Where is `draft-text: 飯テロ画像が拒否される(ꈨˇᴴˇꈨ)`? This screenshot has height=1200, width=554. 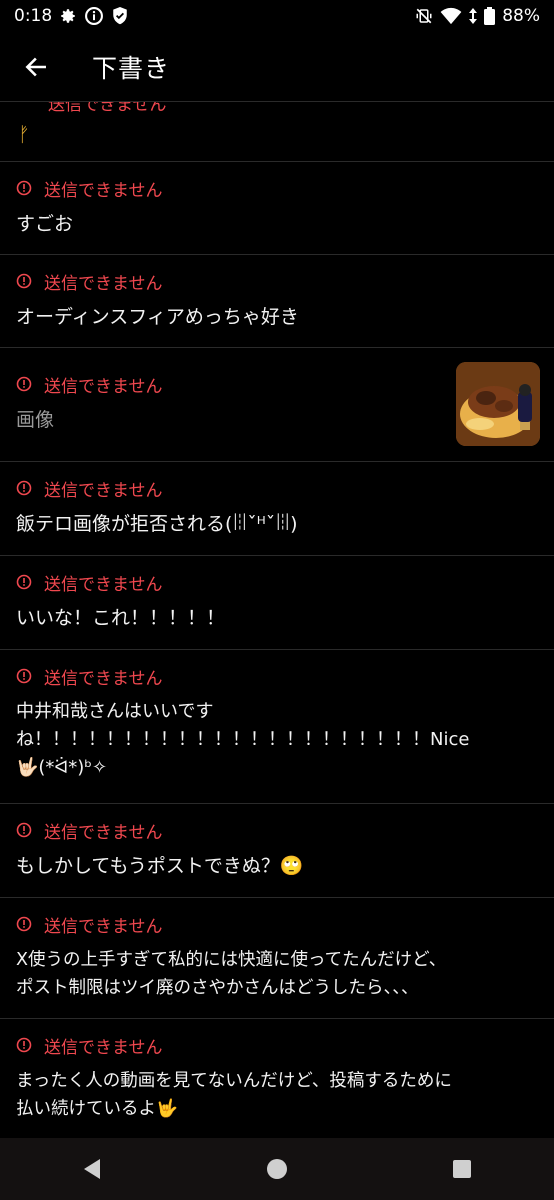 draft-text: 飯テロ画像が拒否される(ꈨˇᴴˇꈨ) is located at coordinates (157, 524).